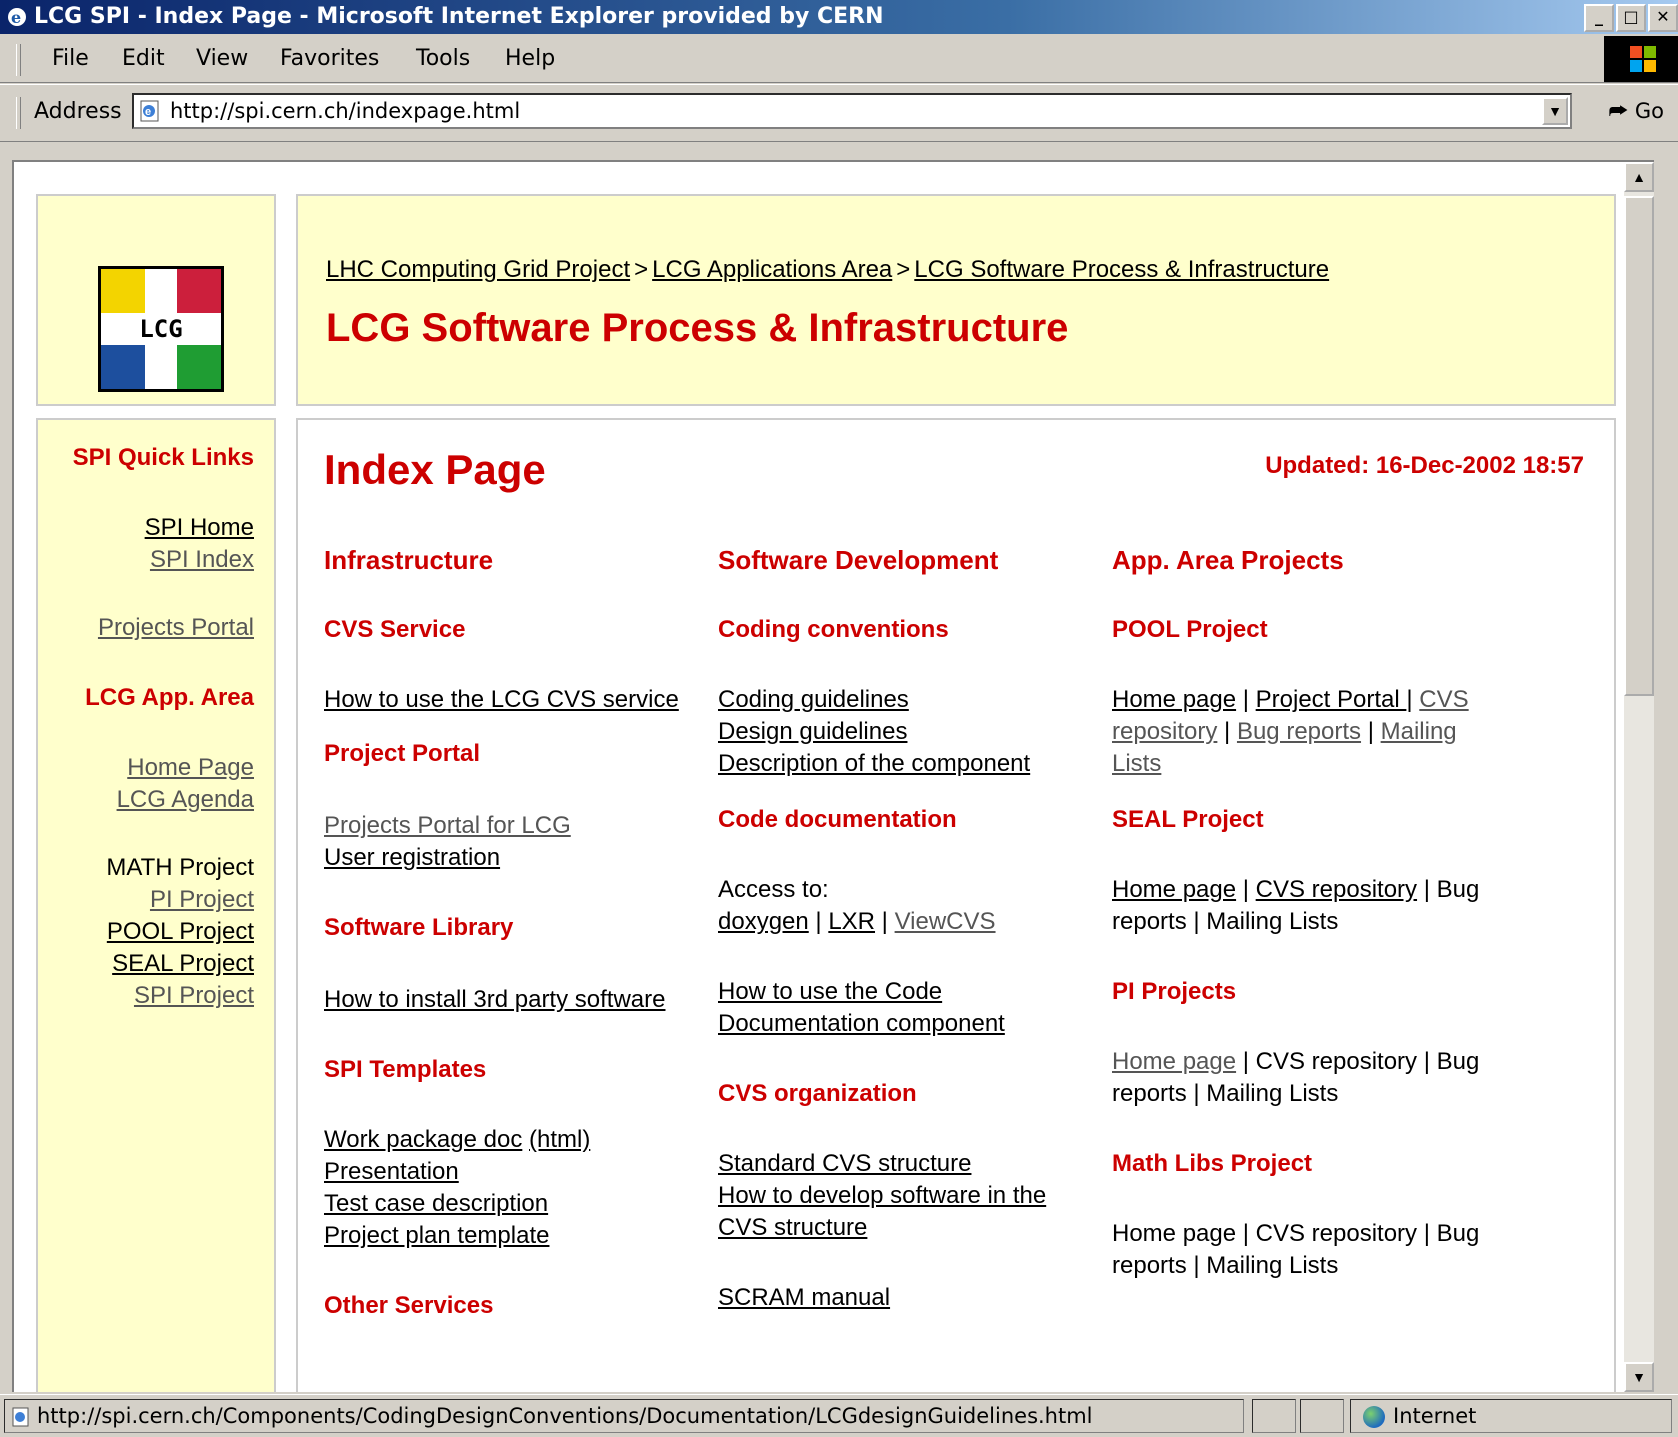  Describe the element at coordinates (813, 699) in the screenshot. I see `coding-guidelines-link: Coding guidelines` at that location.